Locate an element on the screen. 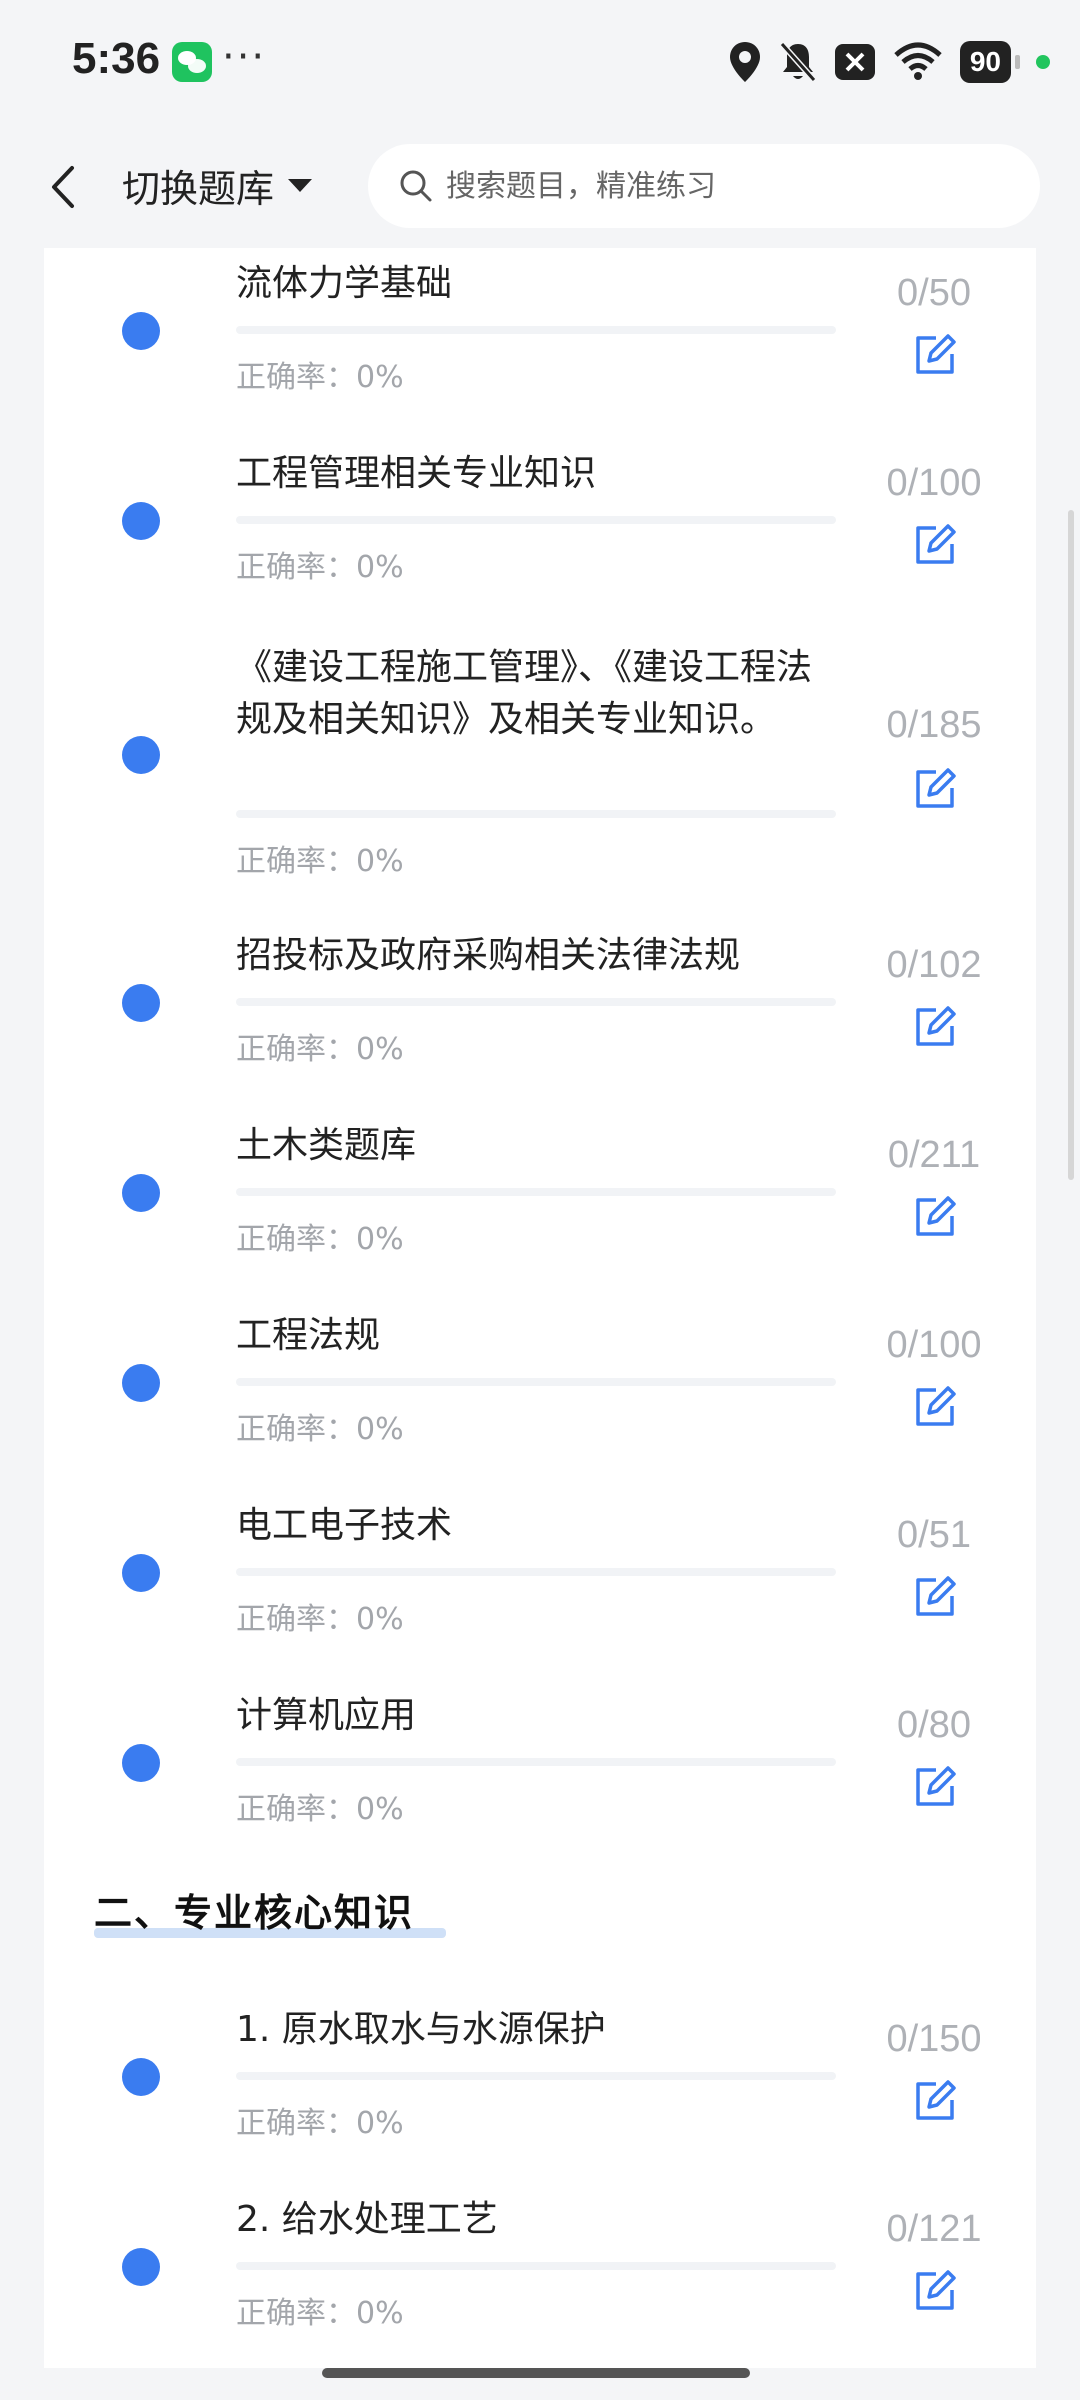  status-icons: 90 is located at coordinates (889, 62).